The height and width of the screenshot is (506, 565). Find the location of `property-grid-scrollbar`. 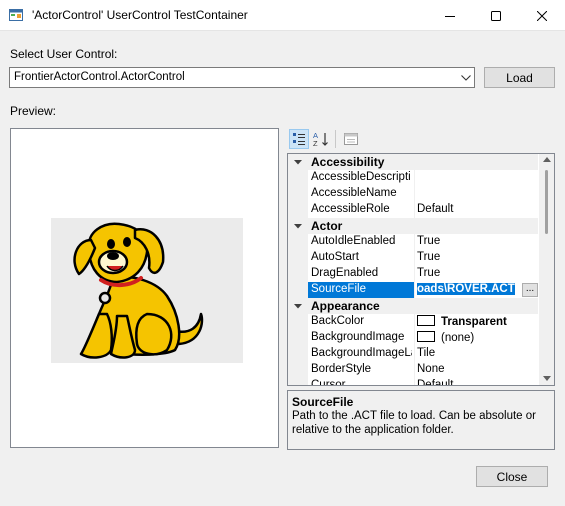

property-grid-scrollbar is located at coordinates (546, 269).